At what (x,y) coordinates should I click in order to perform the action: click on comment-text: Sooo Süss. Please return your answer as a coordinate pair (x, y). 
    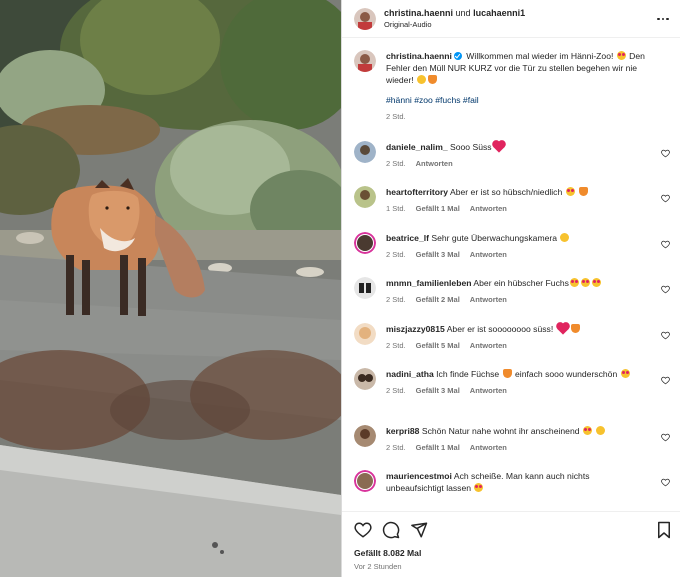
    Looking at the image, I should click on (471, 147).